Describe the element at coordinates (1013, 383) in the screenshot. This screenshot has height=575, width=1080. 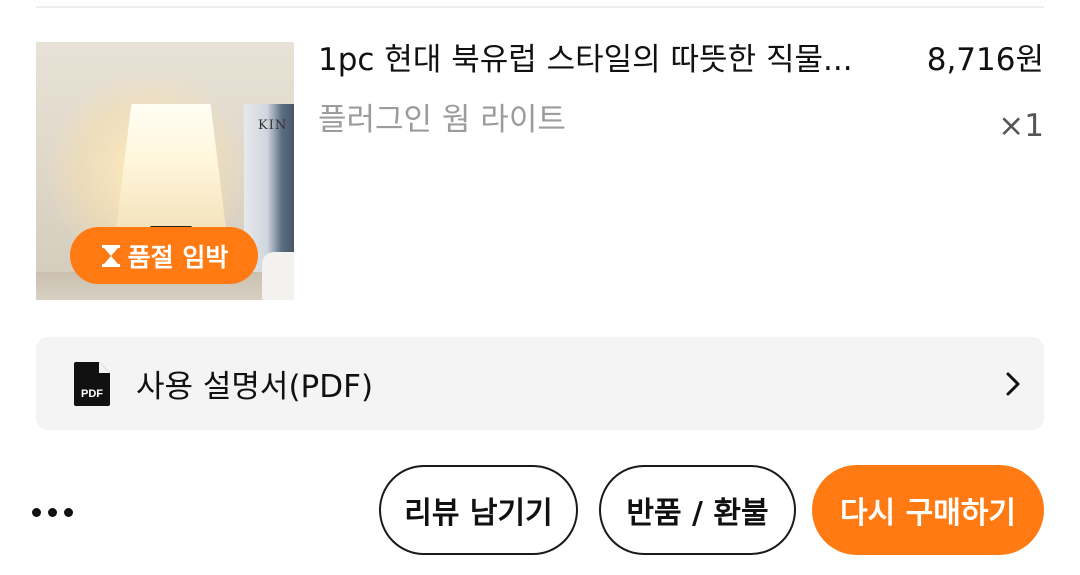
I see `chevron-right-icon` at that location.